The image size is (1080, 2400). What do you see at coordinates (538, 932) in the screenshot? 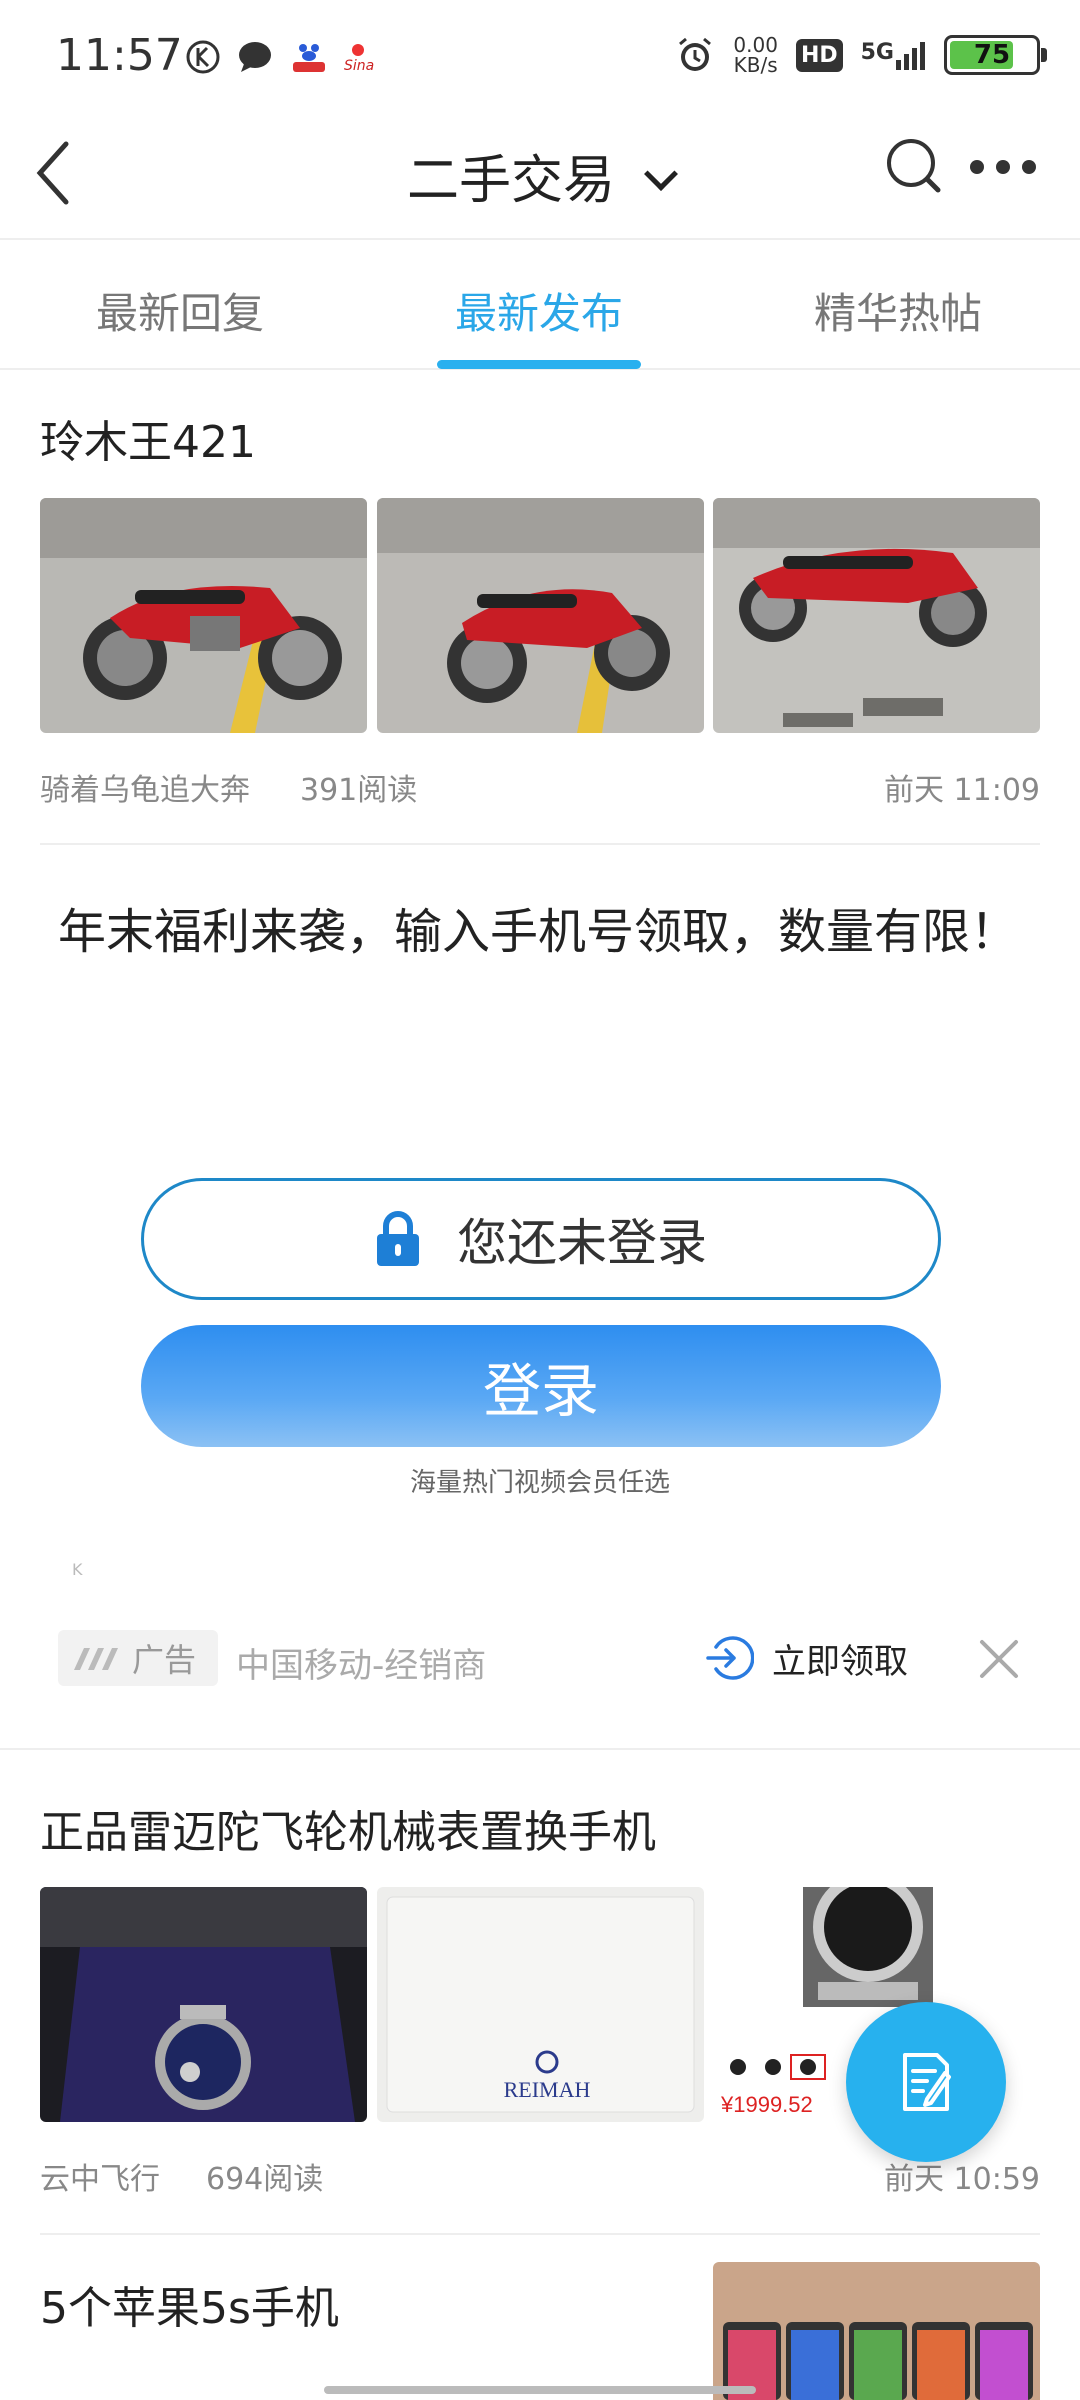
I see `ad-headline: 年末福利来袭，输入手机号领取，数量有限！` at bounding box center [538, 932].